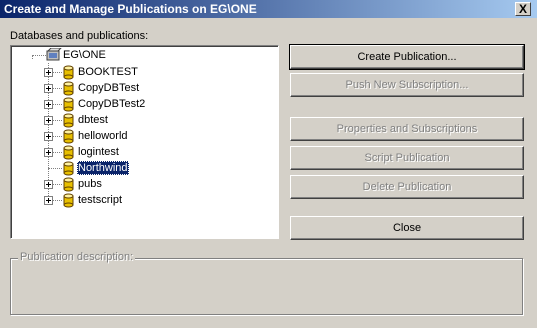 Image resolution: width=537 pixels, height=328 pixels. I want to click on close-button: Close, so click(407, 228).